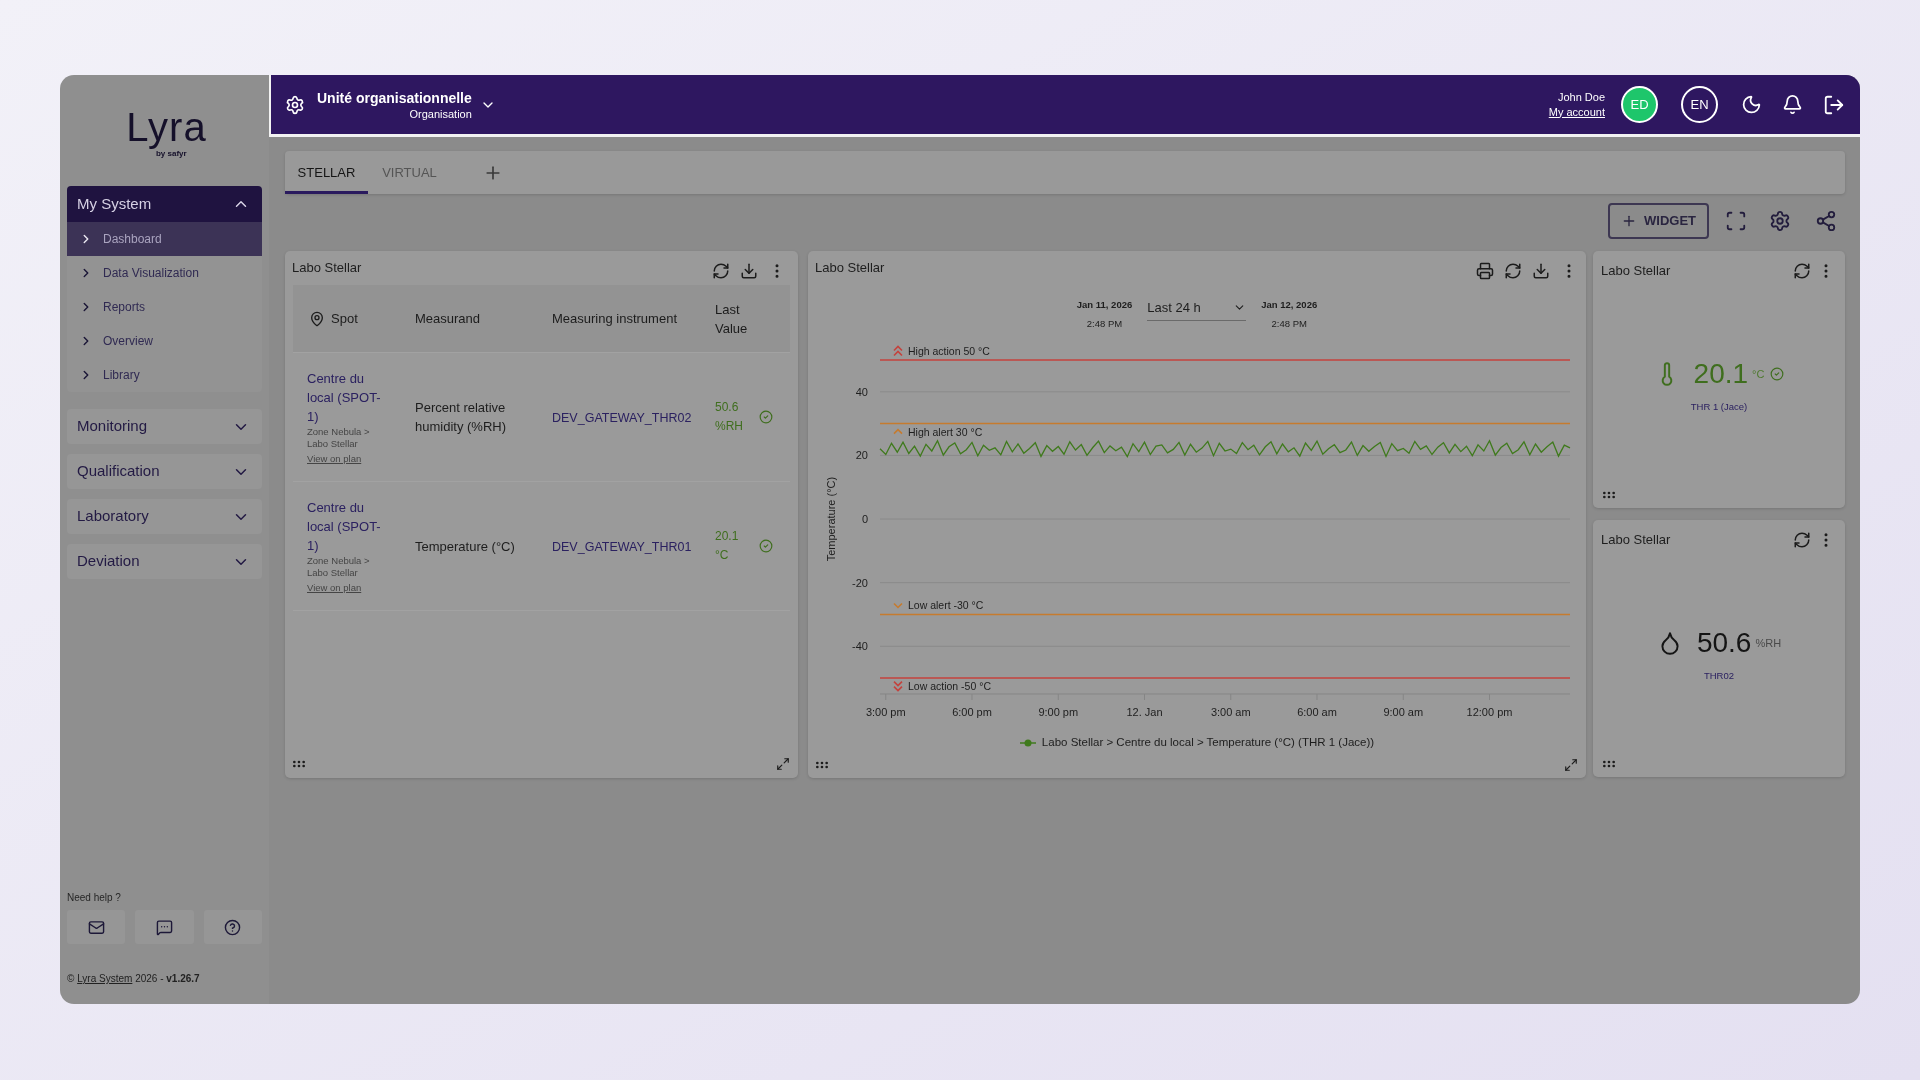 This screenshot has height=1080, width=1920. I want to click on x-axis-label: 12. Jan, so click(1144, 712).